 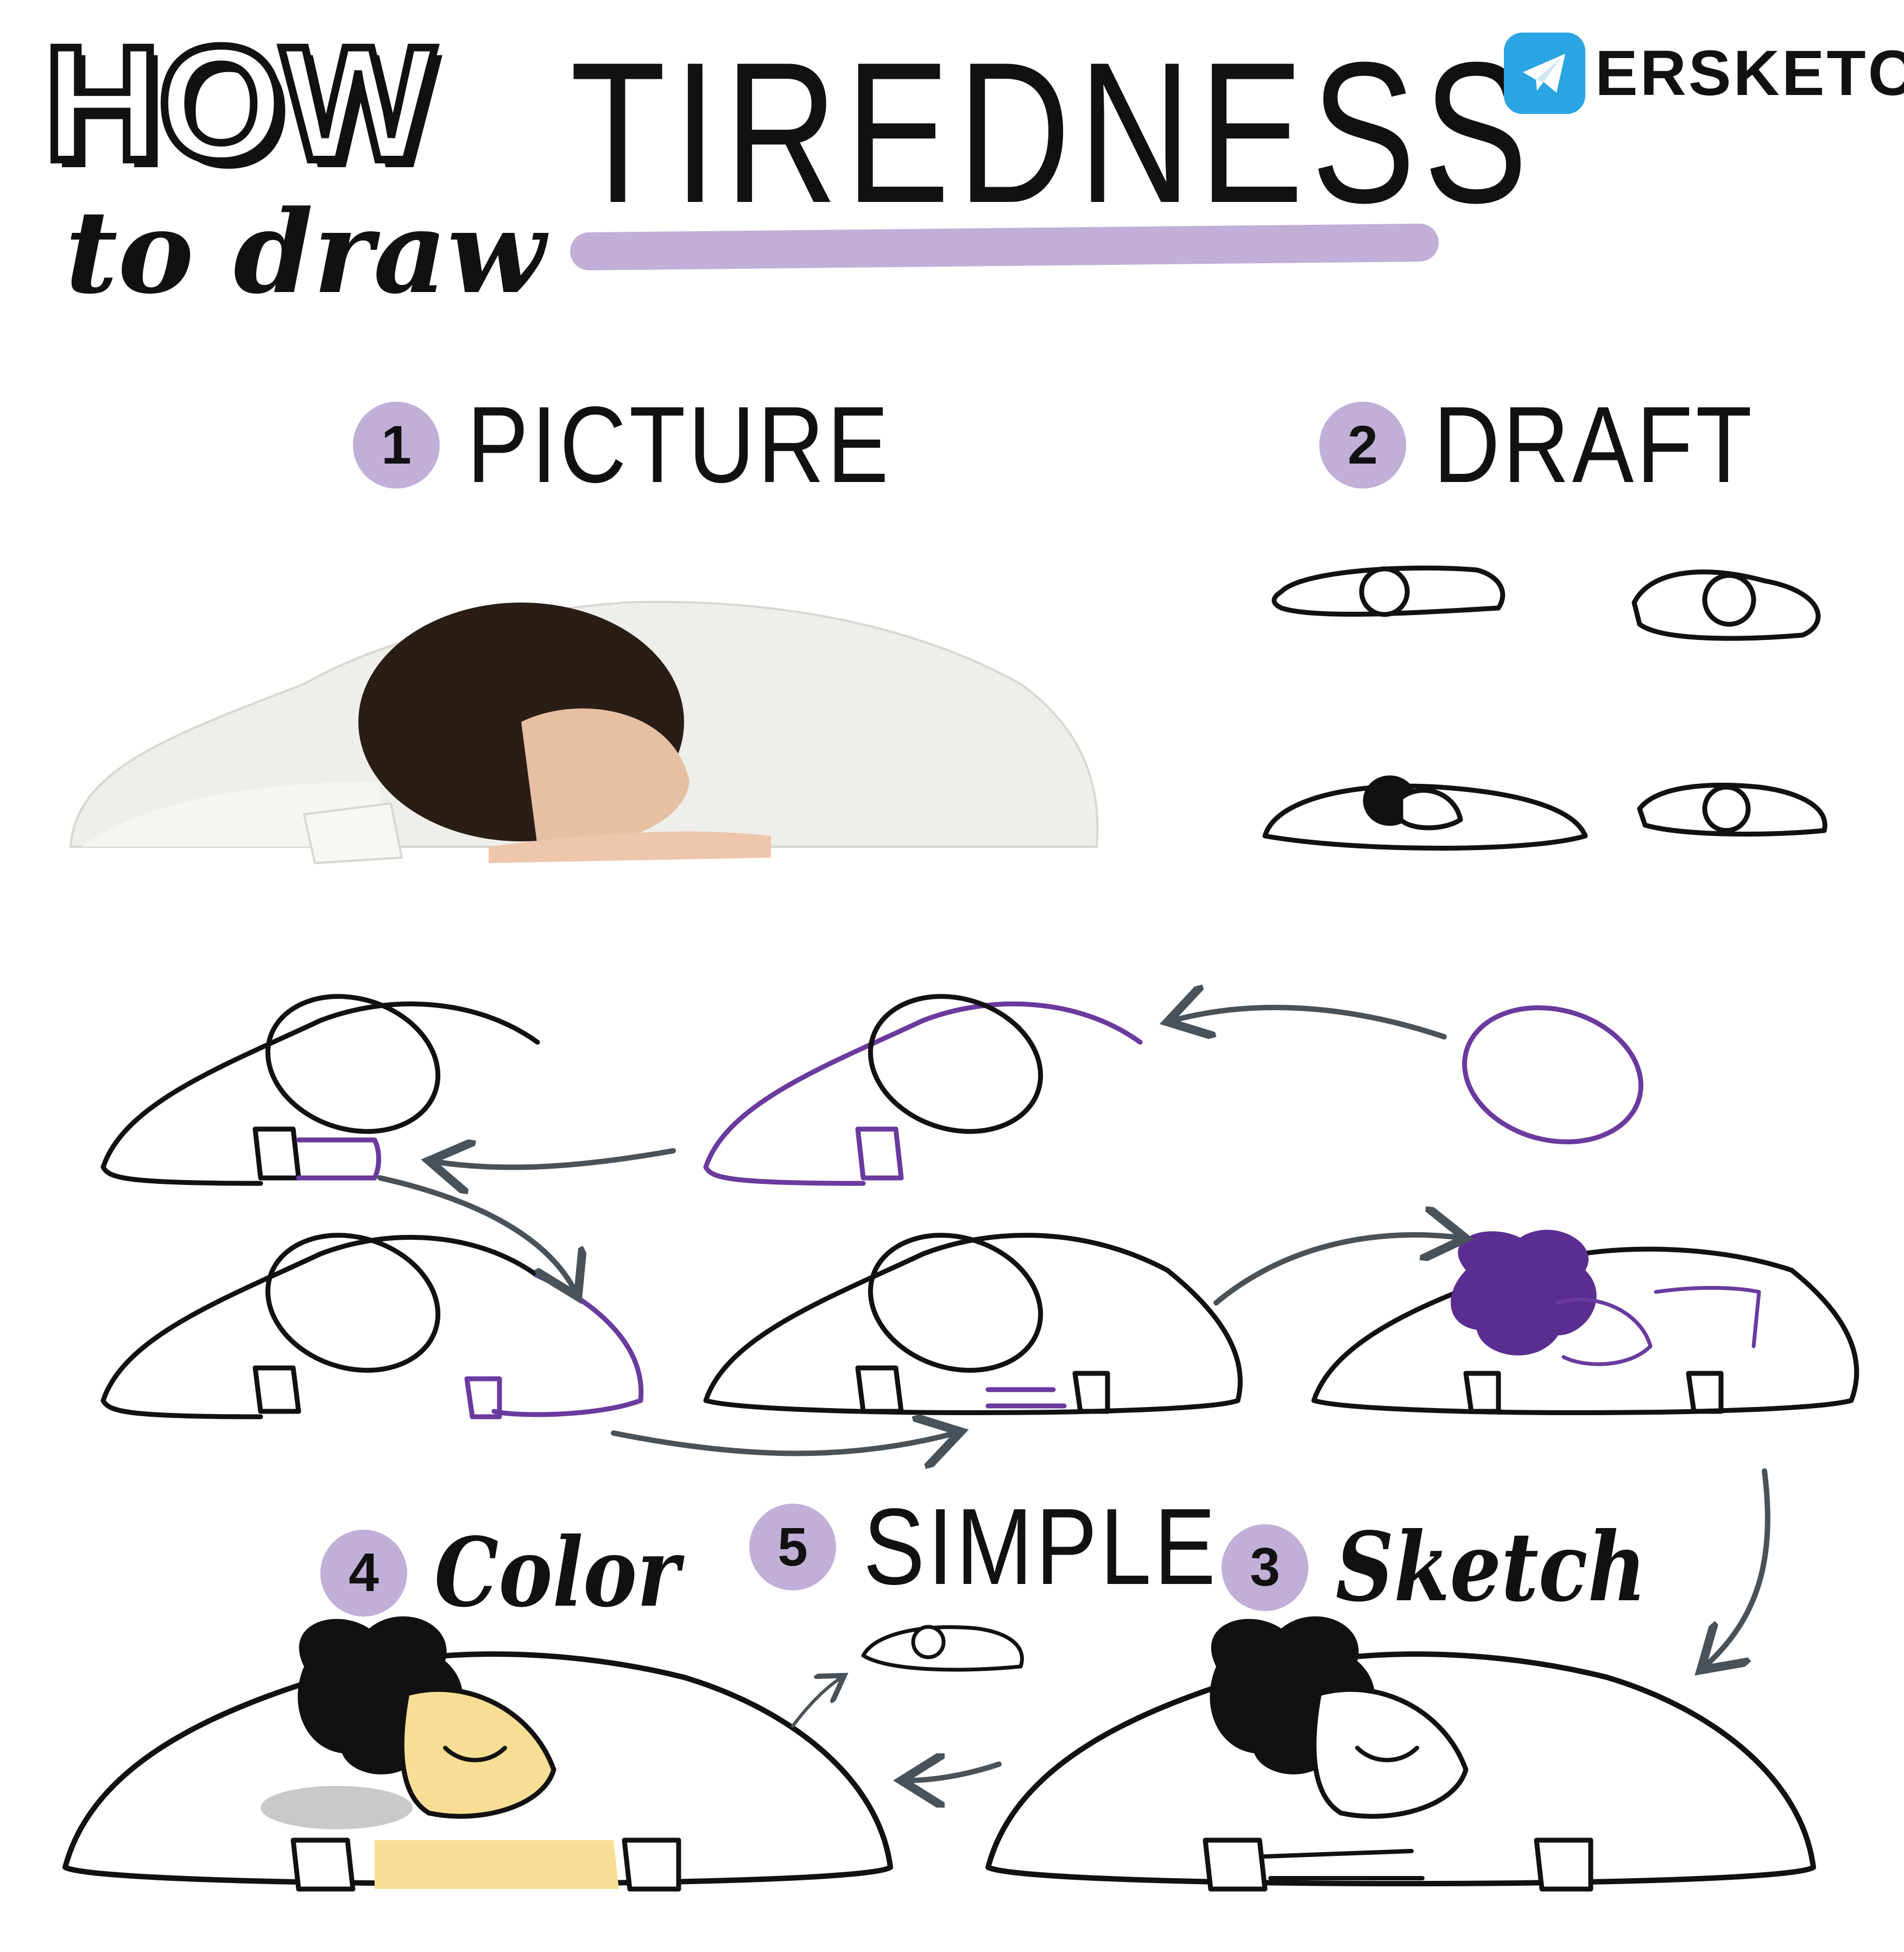 What do you see at coordinates (372, 1326) in the screenshot?
I see `construction-step-d` at bounding box center [372, 1326].